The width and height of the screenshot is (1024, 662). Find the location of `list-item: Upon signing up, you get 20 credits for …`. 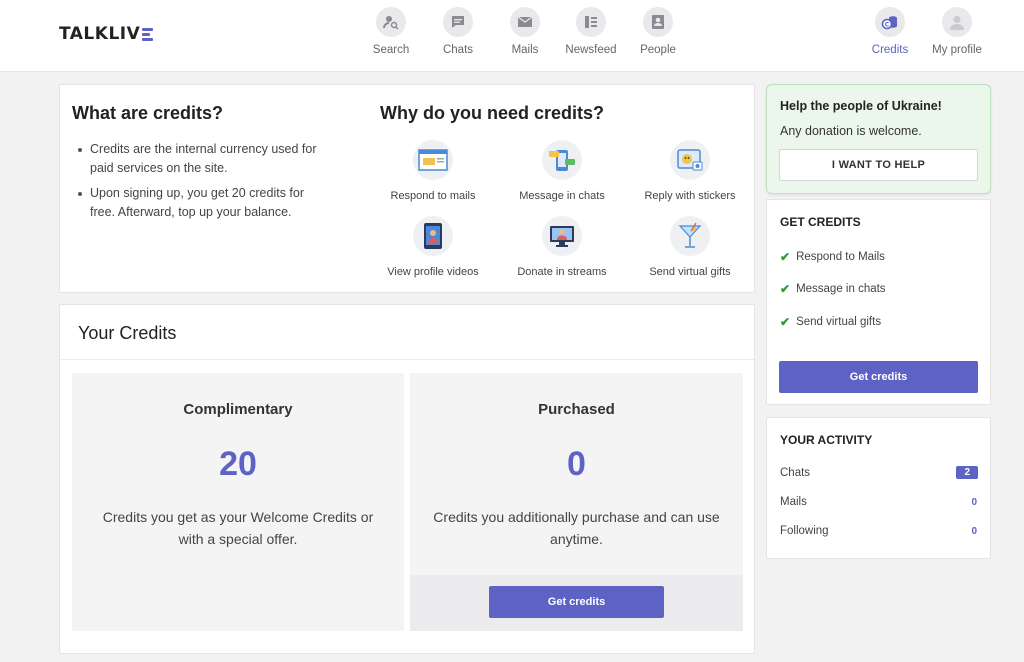

list-item: Upon signing up, you get 20 credits for … is located at coordinates (199, 203).